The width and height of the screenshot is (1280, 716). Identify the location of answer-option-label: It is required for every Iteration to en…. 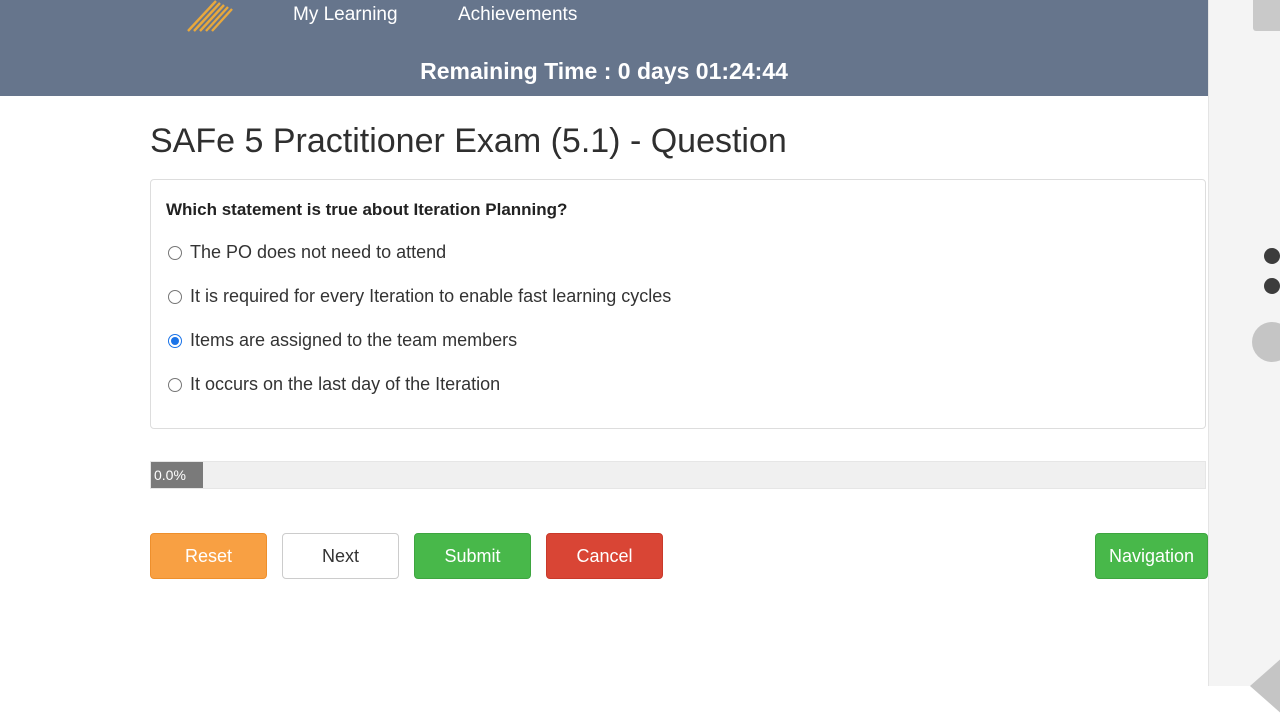
(431, 296).